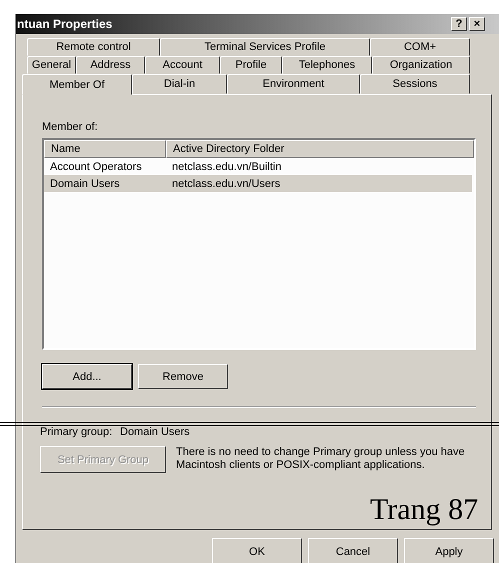  Describe the element at coordinates (93, 47) in the screenshot. I see `tab: Remote control` at that location.